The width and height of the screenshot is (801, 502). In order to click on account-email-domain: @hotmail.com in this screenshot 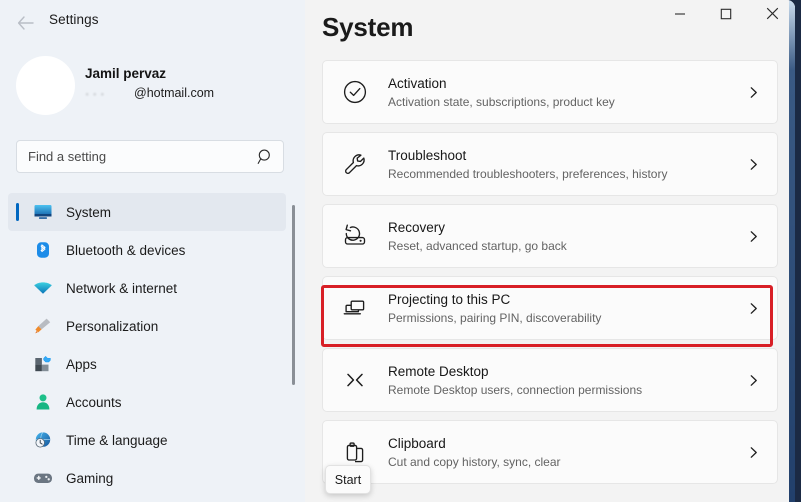, I will do `click(174, 93)`.